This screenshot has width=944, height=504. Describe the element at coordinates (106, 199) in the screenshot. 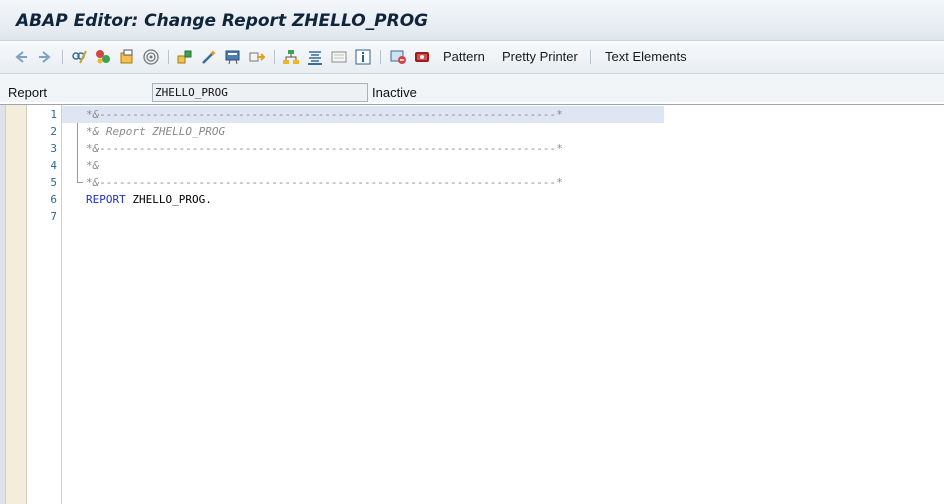

I see `keyword-text: REPORT` at that location.